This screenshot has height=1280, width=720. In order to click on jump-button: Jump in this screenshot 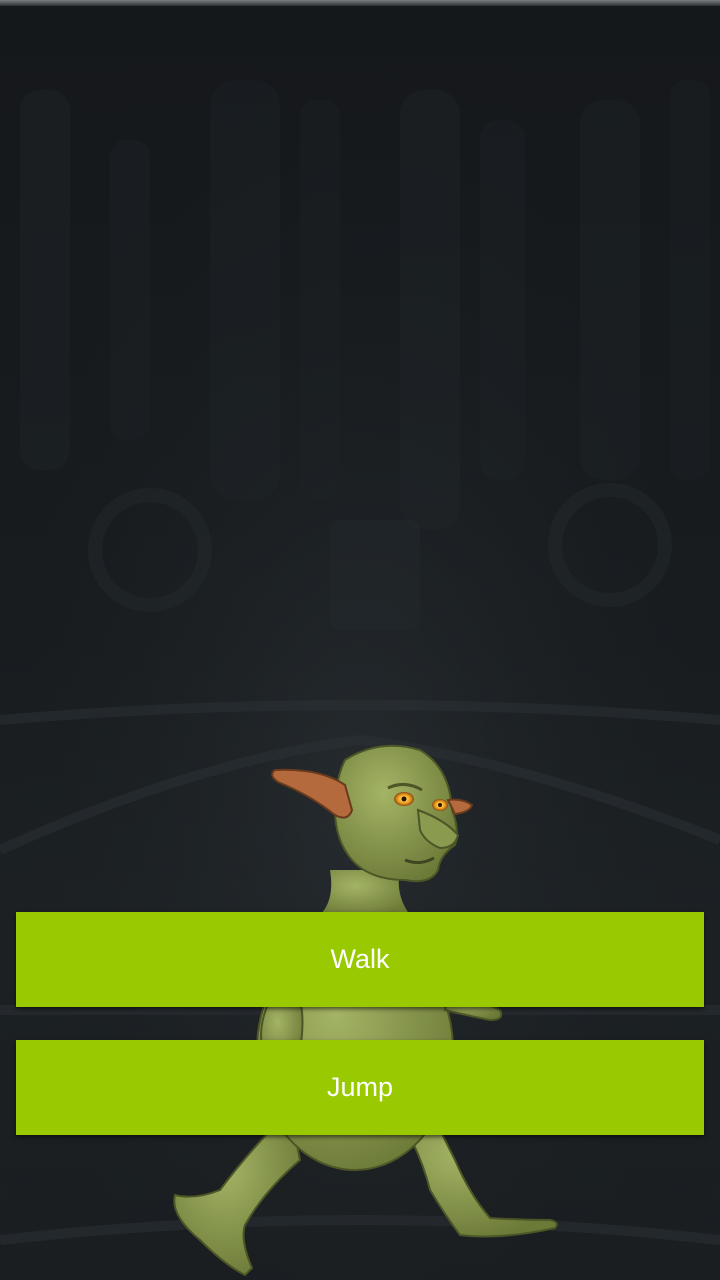, I will do `click(360, 1087)`.